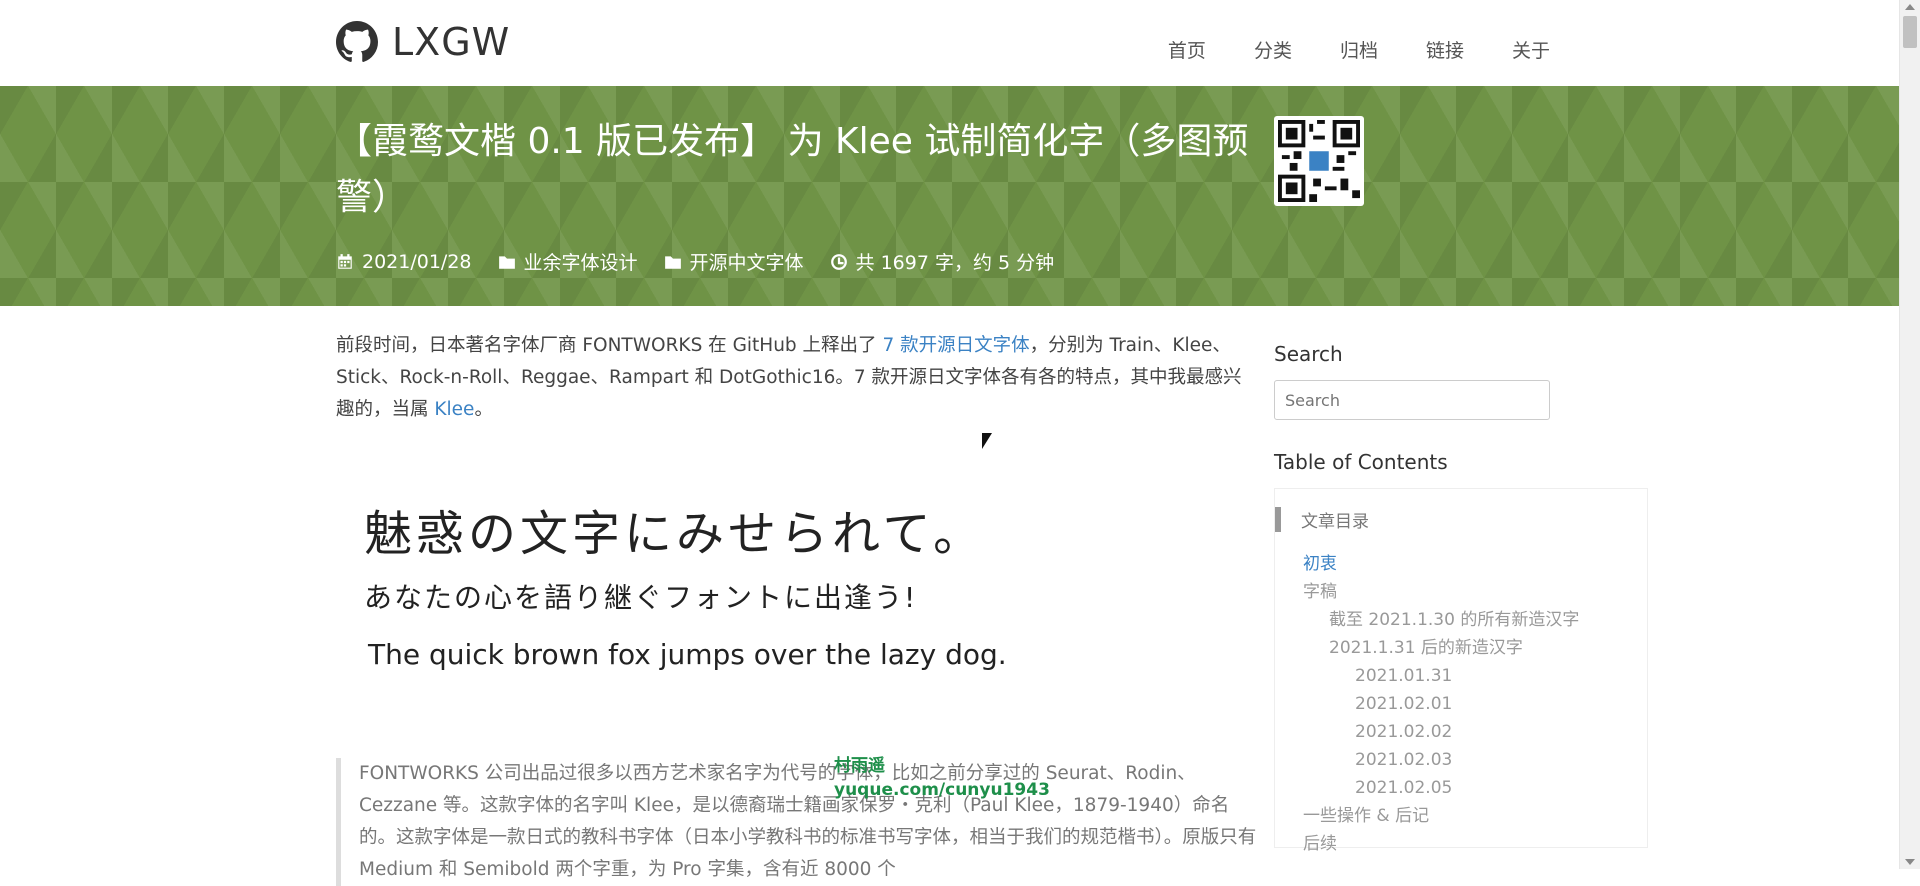 The image size is (1920, 886). What do you see at coordinates (942, 261) in the screenshot?
I see `post-stats: 共 1697 字，约 5 分钟` at bounding box center [942, 261].